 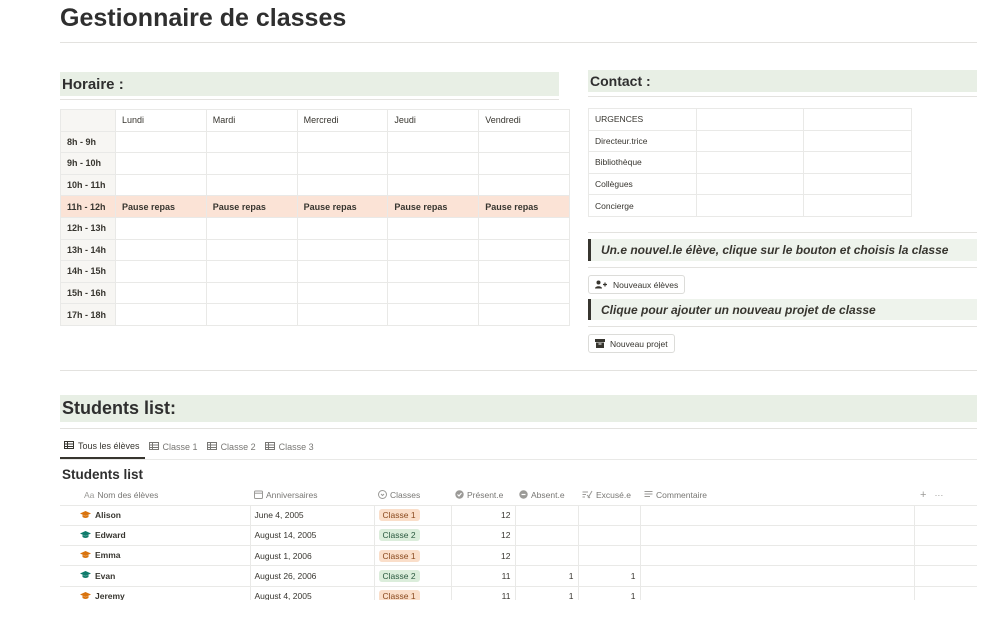 What do you see at coordinates (155, 536) in the screenshot?
I see `student-name-cell: Edward` at bounding box center [155, 536].